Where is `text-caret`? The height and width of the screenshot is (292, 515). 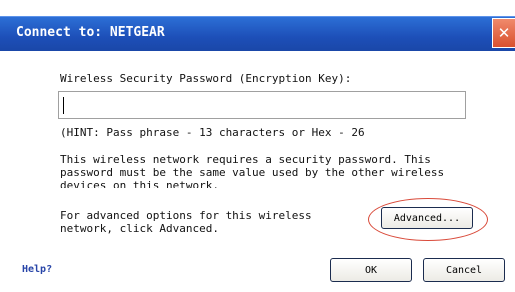 text-caret is located at coordinates (63, 105).